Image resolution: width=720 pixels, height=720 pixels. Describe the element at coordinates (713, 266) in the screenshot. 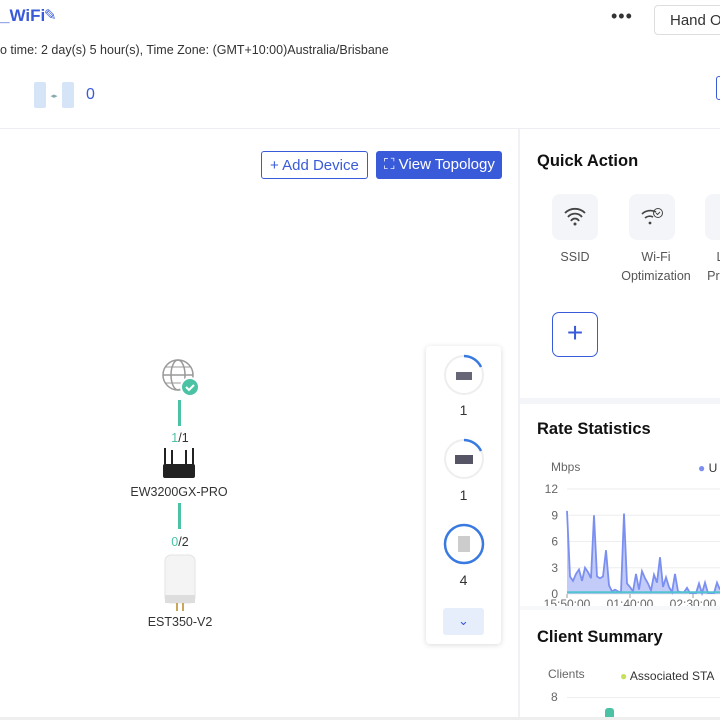

I see `preview-label: LPrev` at that location.